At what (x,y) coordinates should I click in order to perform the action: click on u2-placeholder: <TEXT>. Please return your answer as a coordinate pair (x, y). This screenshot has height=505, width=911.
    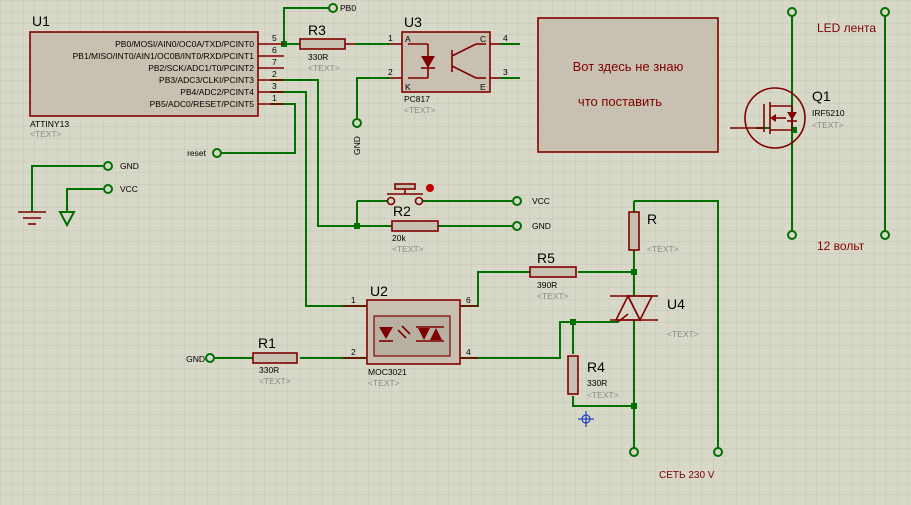
    Looking at the image, I should click on (384, 383).